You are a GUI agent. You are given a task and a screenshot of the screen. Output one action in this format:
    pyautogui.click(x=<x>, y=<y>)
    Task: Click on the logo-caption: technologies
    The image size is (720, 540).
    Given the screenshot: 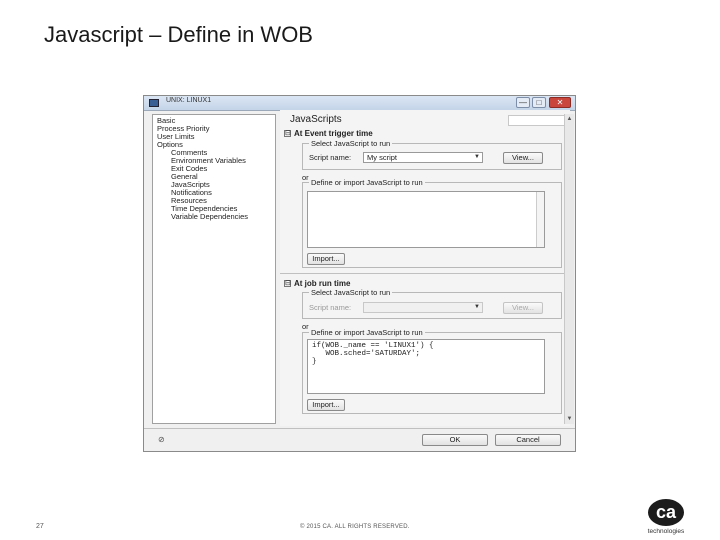 What is the action you would take?
    pyautogui.click(x=666, y=531)
    